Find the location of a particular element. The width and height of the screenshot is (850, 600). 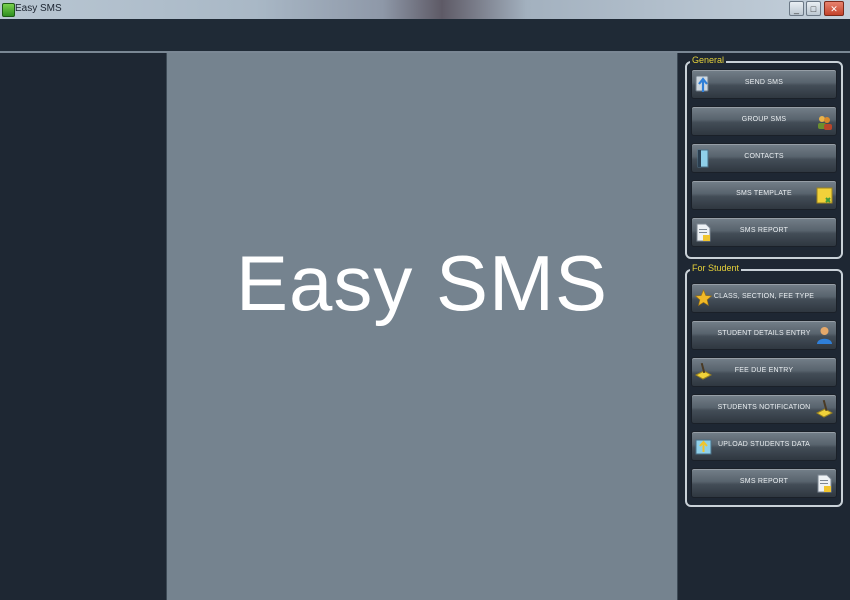

sms-report-button: SMS REPORT is located at coordinates (764, 232).